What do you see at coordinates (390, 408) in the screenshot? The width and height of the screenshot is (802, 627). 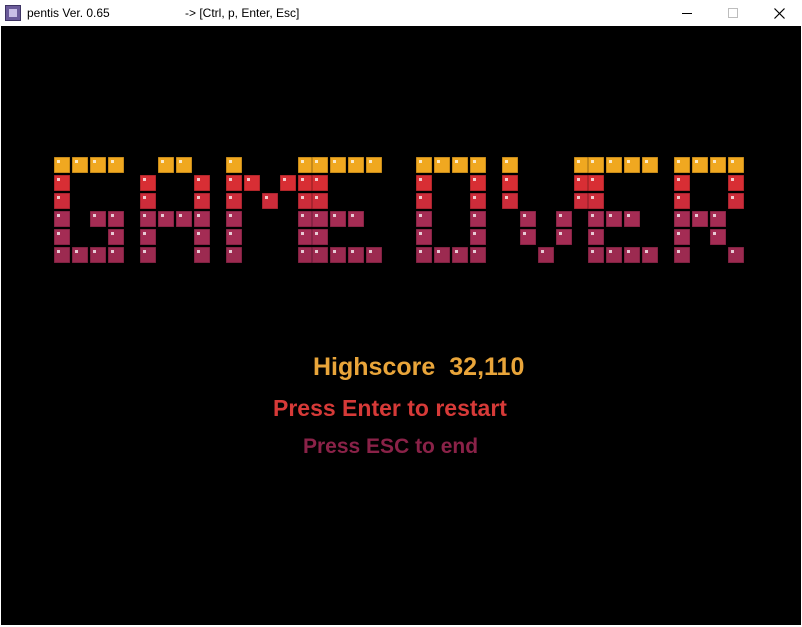 I see `restart-prompt: Press Enter to restart` at bounding box center [390, 408].